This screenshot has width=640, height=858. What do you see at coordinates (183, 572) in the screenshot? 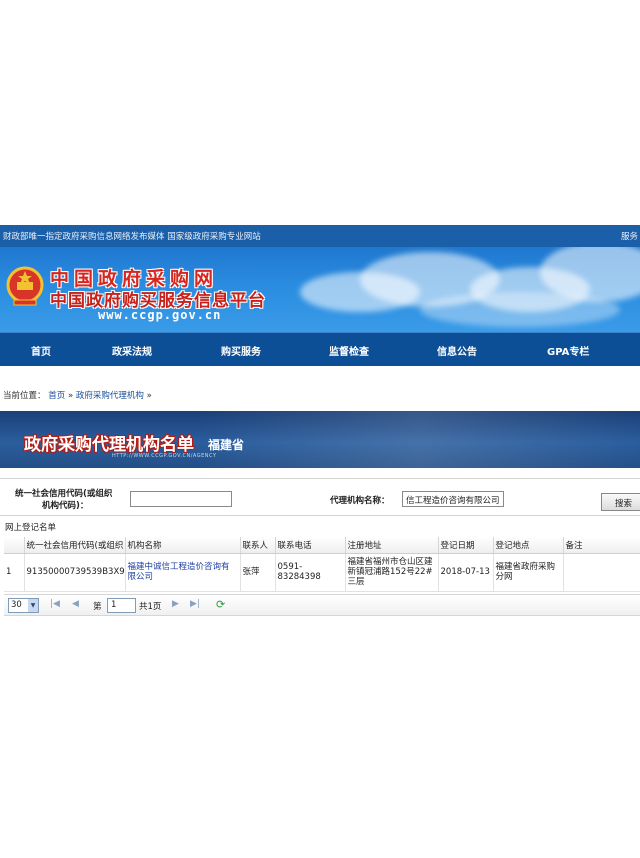
I see `row-agency-name-link: 福建中诚信工程造价咨询有限公司` at bounding box center [183, 572].